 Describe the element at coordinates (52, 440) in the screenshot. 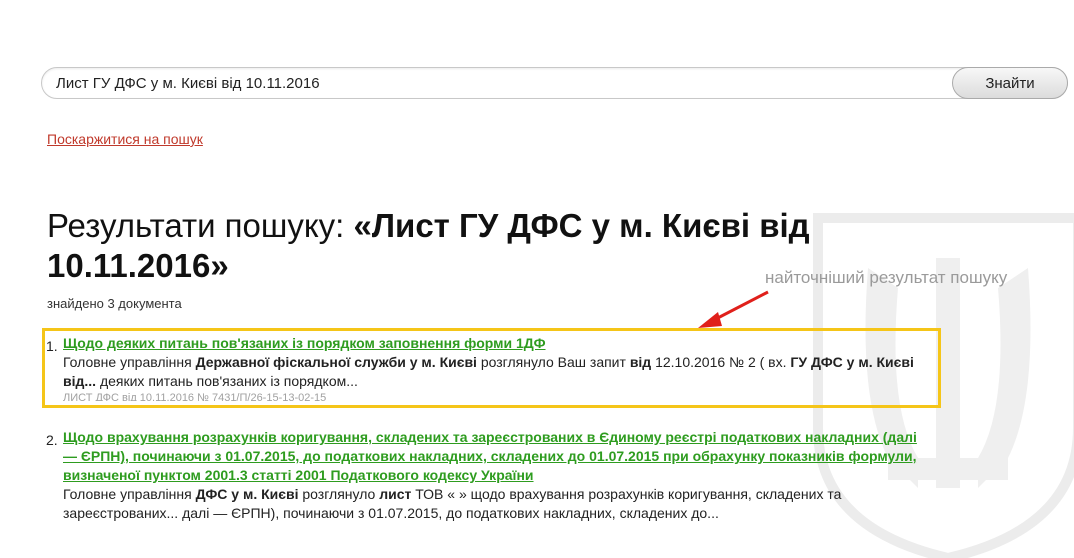

I see `result-number: 2.` at that location.